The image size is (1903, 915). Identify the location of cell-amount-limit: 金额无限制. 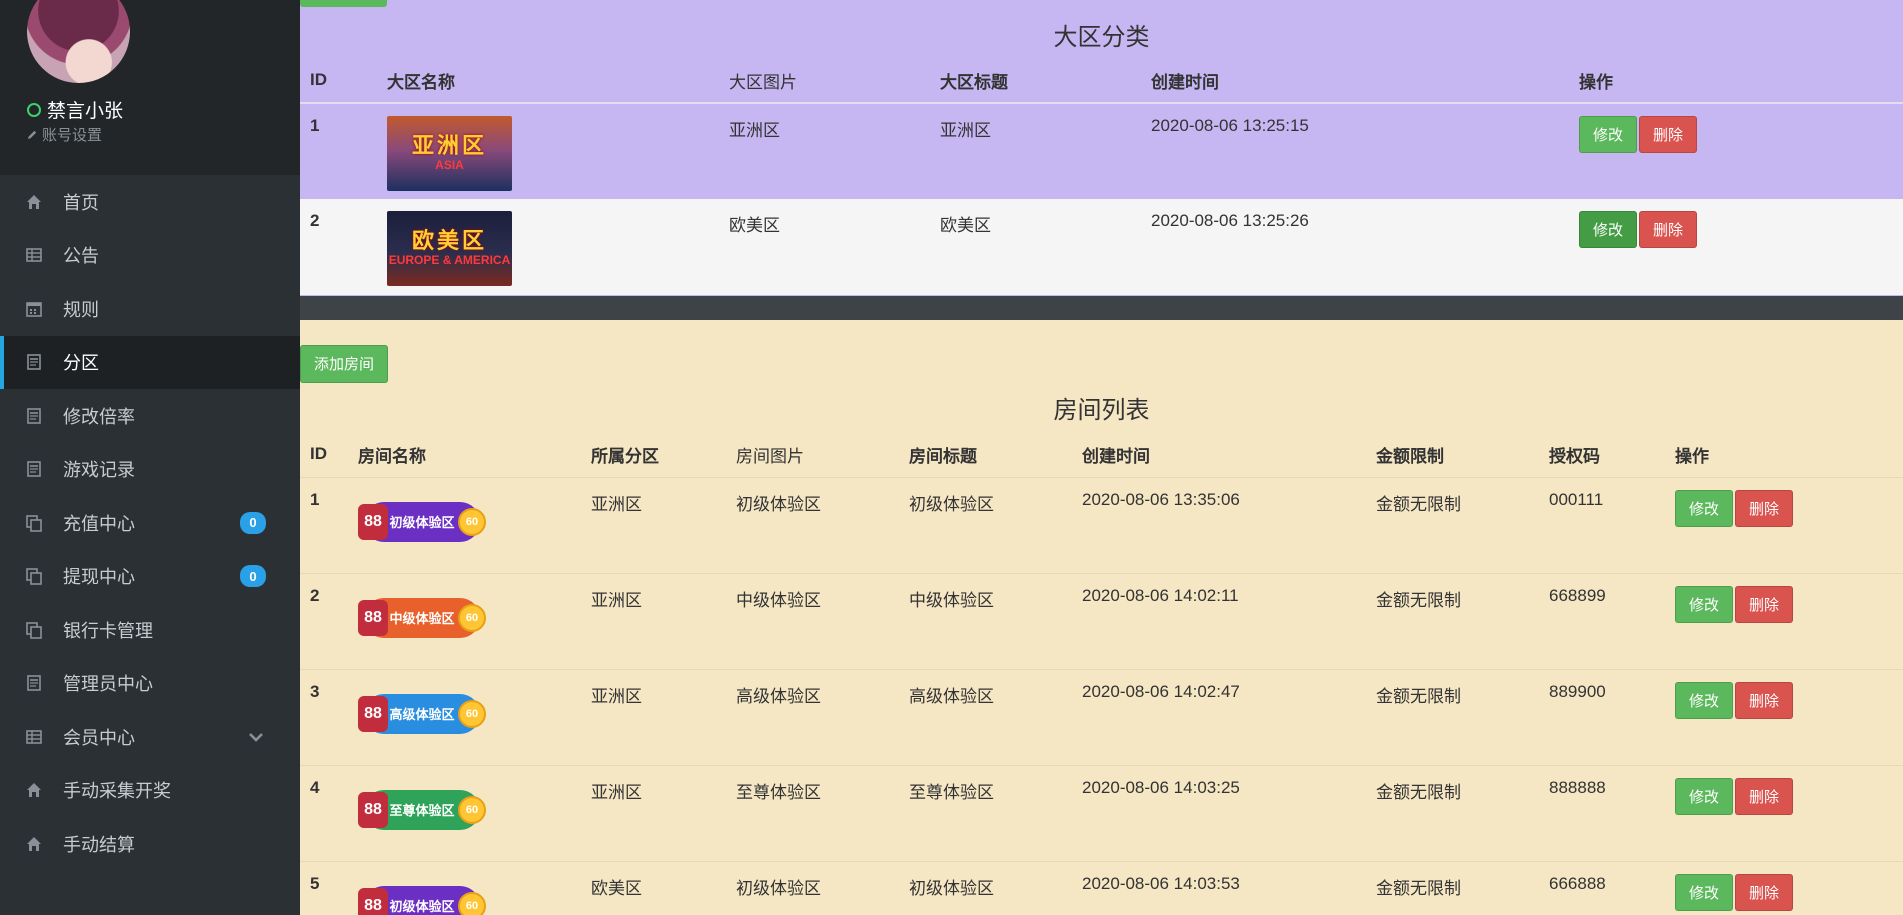
(1418, 888).